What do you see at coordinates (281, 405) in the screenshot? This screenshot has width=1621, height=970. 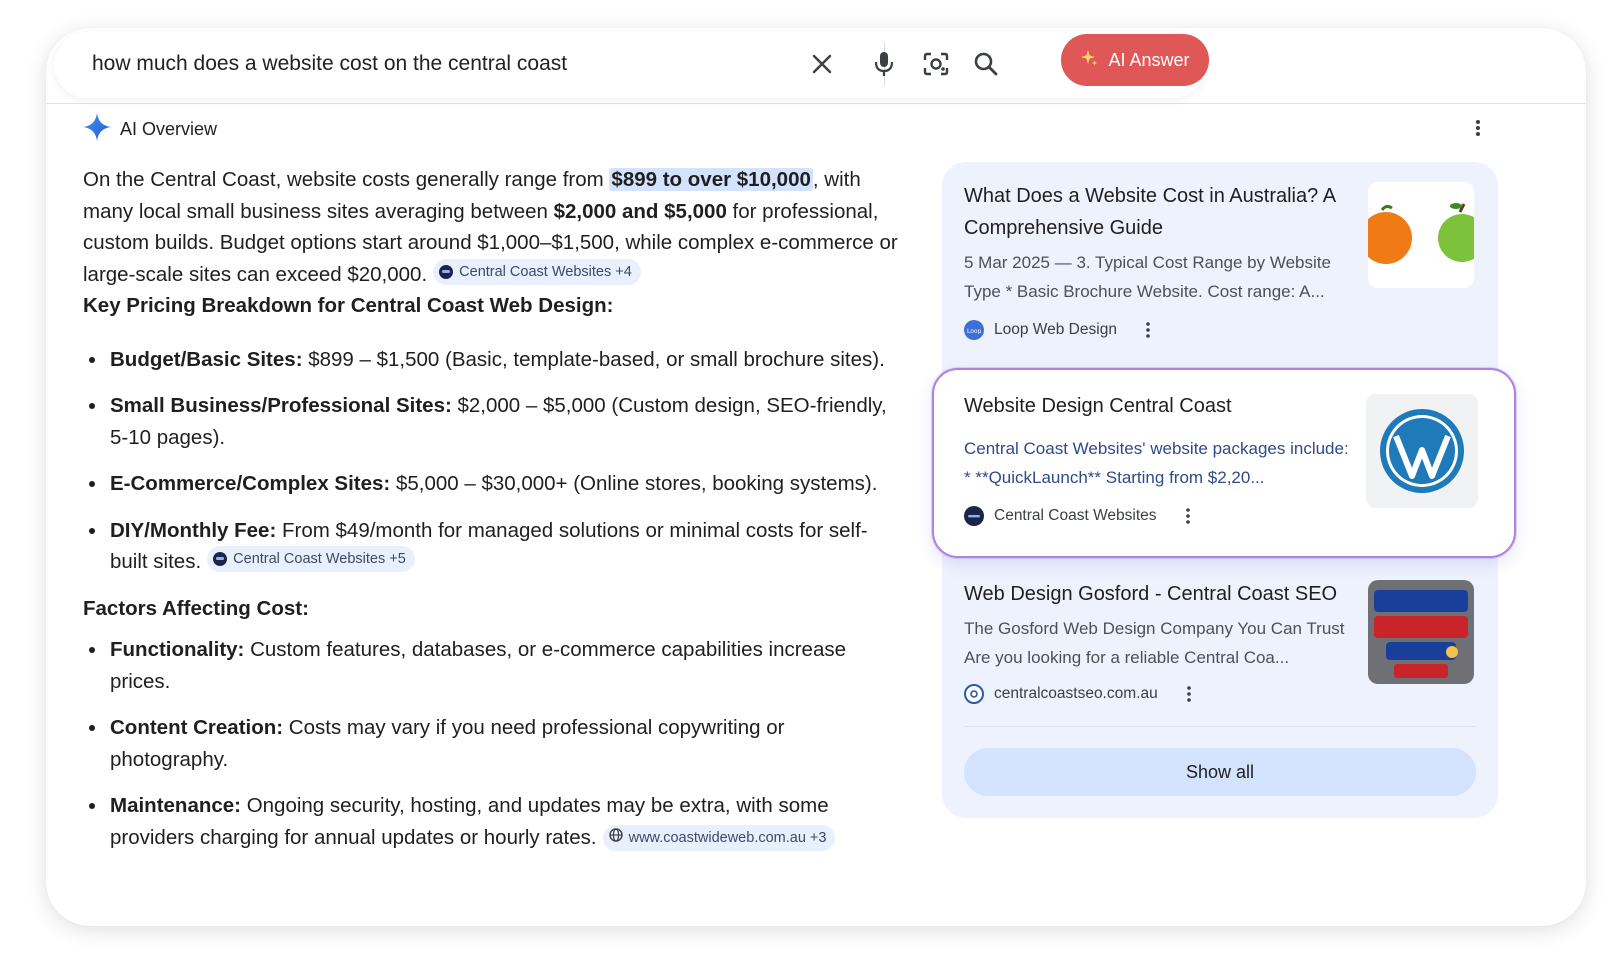 I see `item-label: Small Business/Professional Sites:` at bounding box center [281, 405].